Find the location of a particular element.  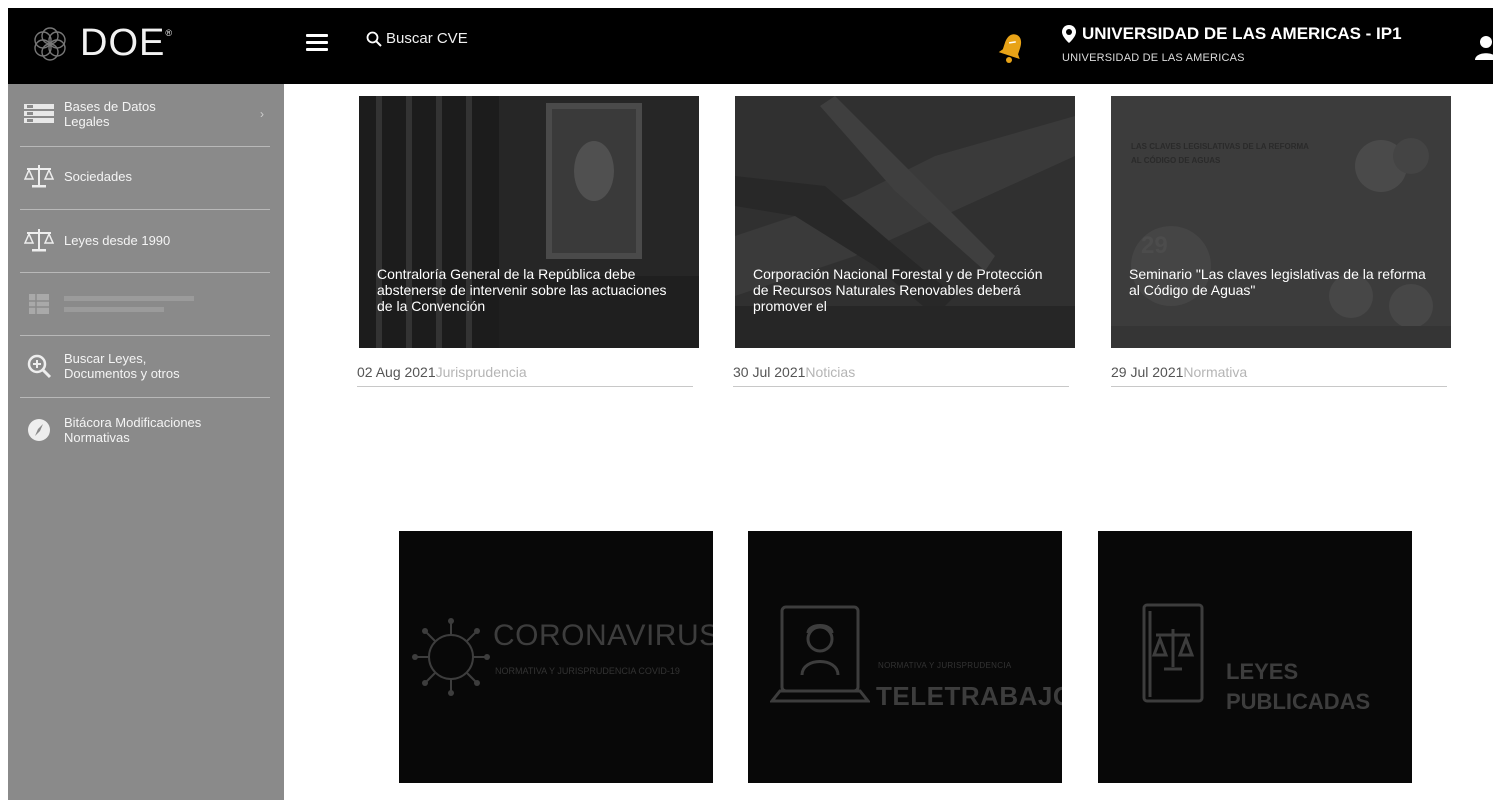

registered-mark: ® is located at coordinates (169, 33).